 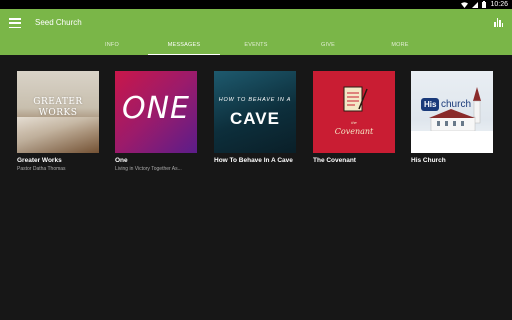 I want to click on series-title: Greater Works, so click(x=39, y=160).